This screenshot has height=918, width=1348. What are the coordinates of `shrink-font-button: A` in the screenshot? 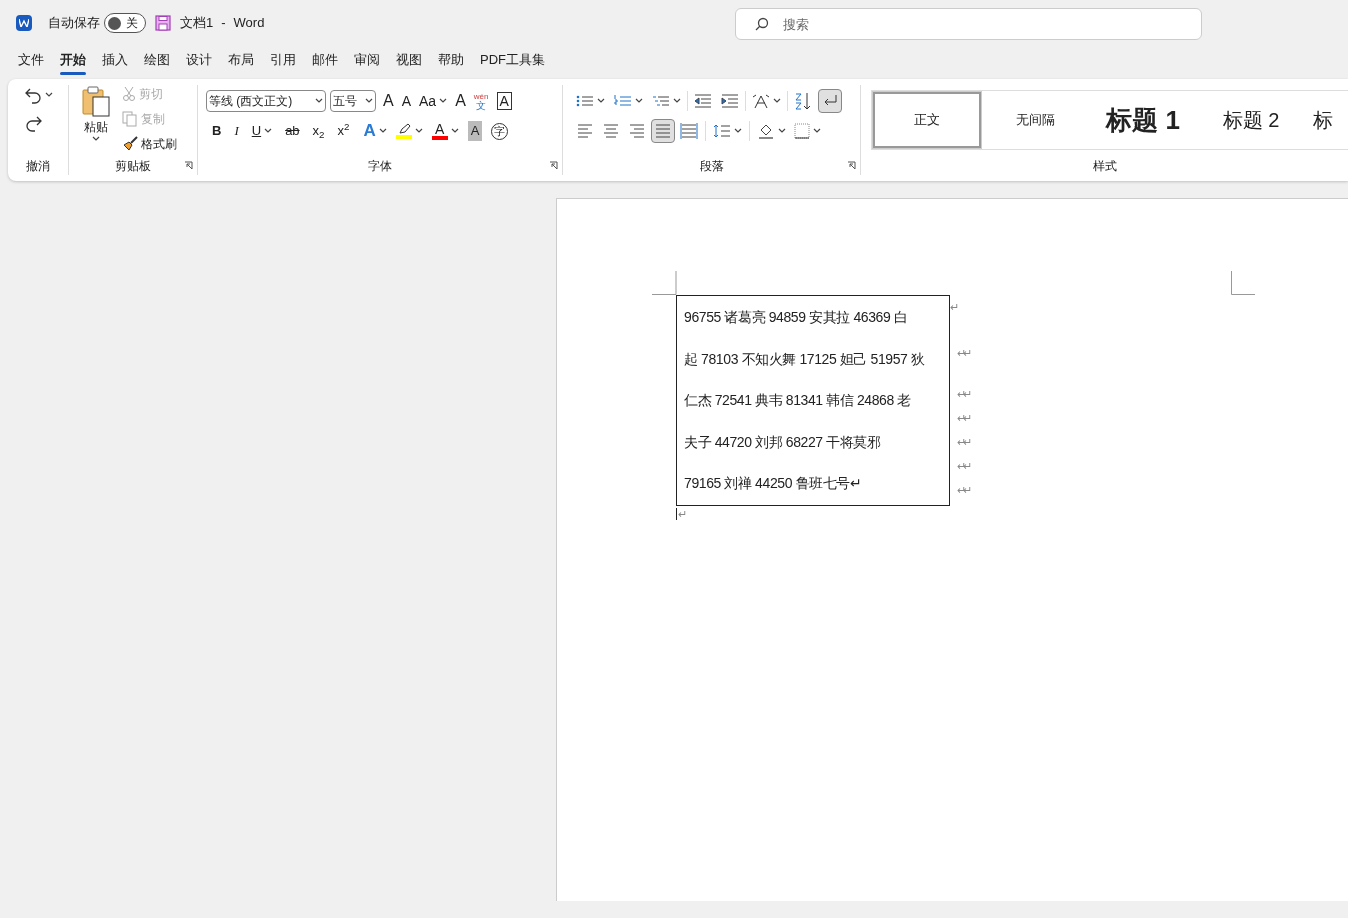 It's located at (406, 101).